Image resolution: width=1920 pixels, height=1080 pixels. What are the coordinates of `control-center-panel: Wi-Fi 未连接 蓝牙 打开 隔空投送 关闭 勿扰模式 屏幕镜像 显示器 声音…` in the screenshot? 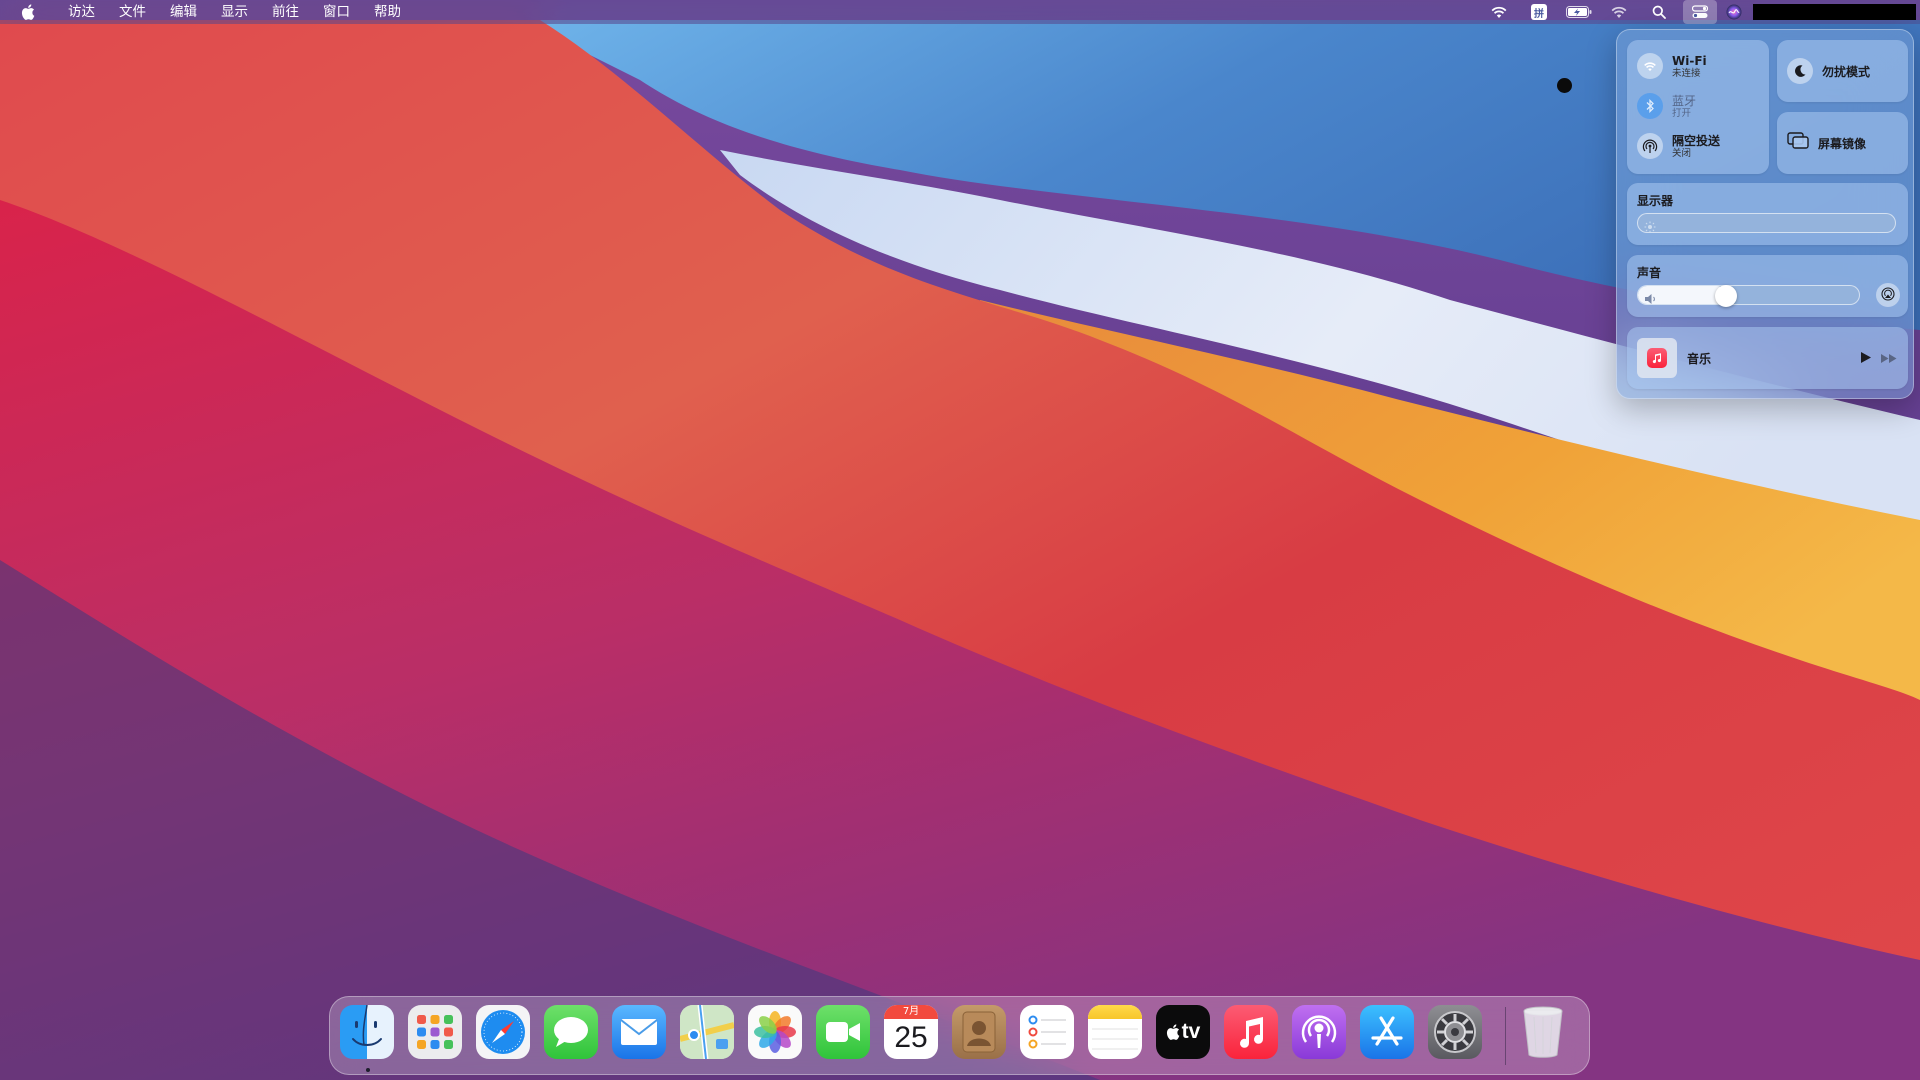 It's located at (1765, 214).